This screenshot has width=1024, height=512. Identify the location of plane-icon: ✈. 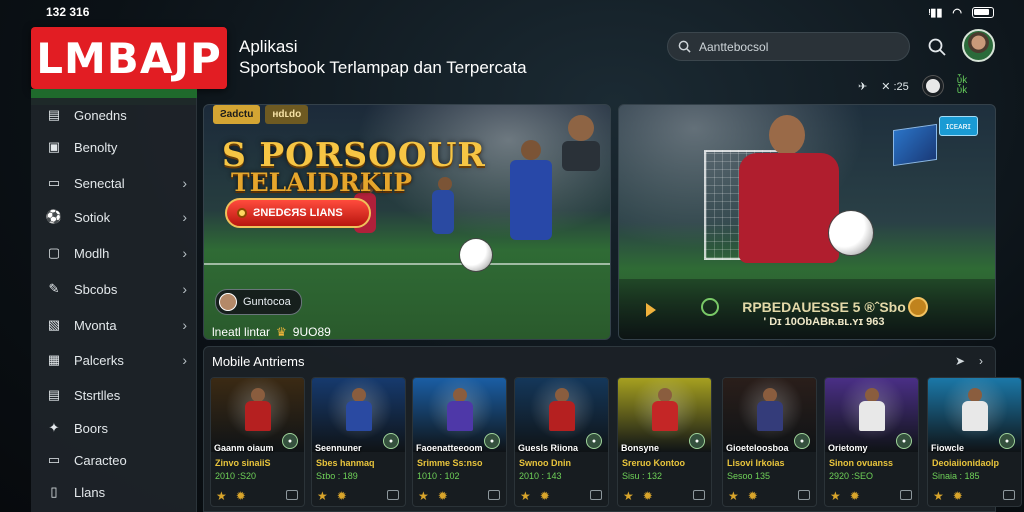
(862, 86).